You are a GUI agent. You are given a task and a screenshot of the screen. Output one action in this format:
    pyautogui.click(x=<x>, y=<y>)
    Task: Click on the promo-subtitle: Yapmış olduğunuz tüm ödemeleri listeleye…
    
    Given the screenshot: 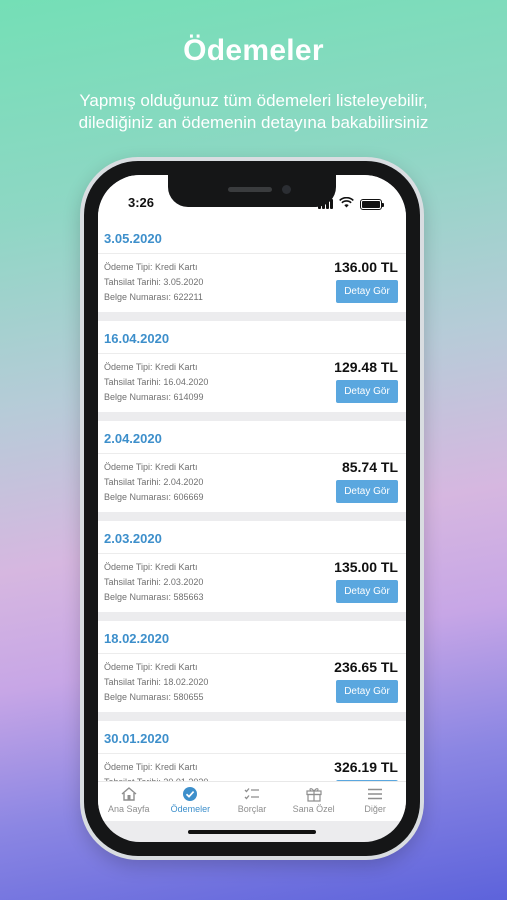 What is the action you would take?
    pyautogui.click(x=253, y=112)
    